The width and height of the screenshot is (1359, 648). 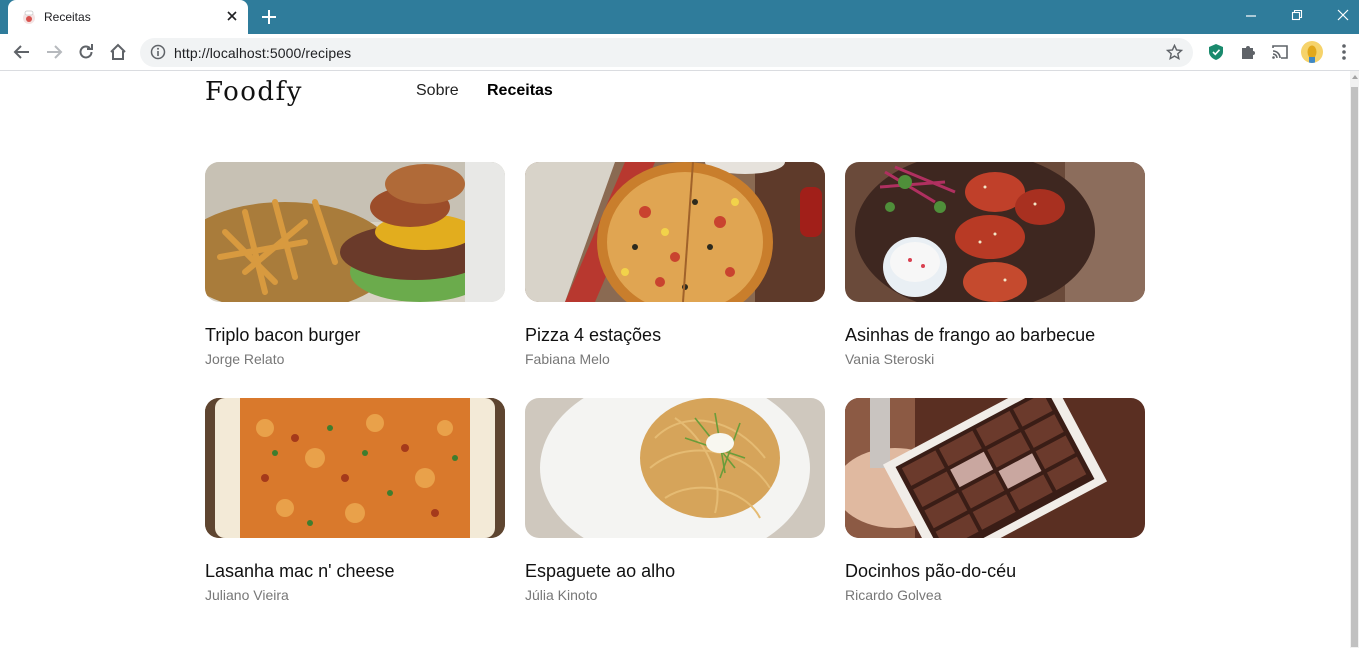 I want to click on cast-button, so click(x=1280, y=52).